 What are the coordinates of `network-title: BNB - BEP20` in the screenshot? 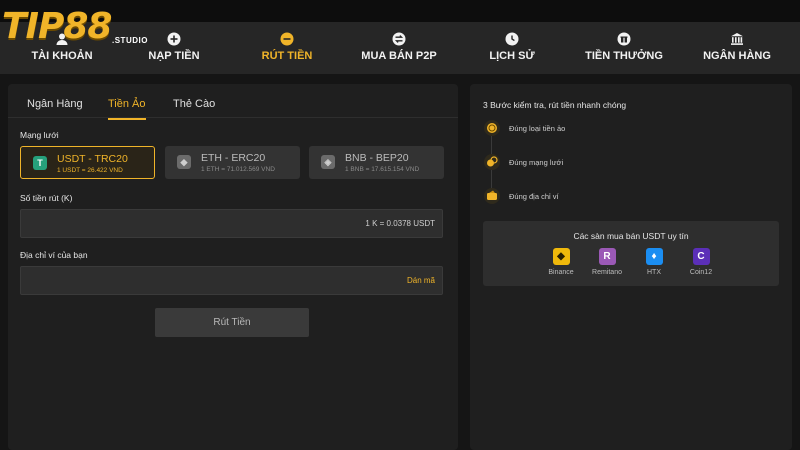 It's located at (377, 158).